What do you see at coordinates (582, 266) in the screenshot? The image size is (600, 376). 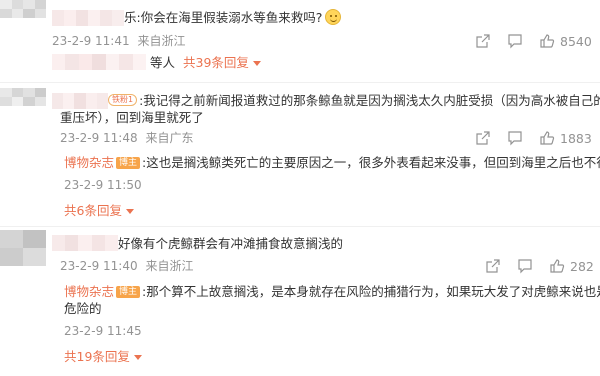 I see `like-count: 282` at bounding box center [582, 266].